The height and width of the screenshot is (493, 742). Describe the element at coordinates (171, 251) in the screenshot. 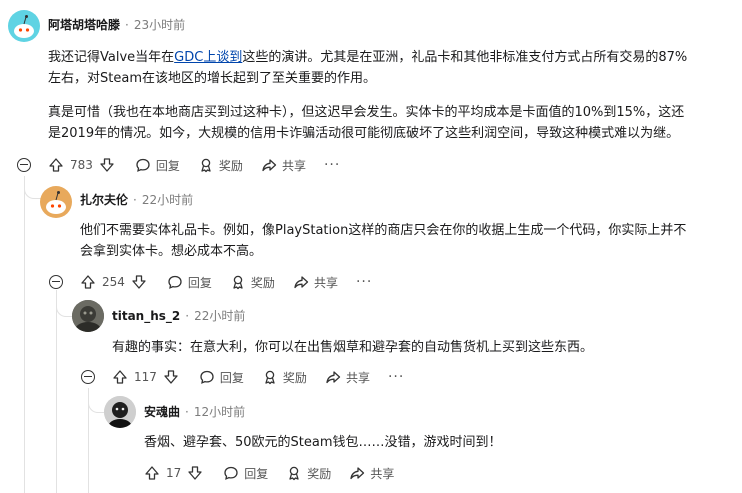

I see `paragraph-line: 会拿到实体卡。想必成本不高。` at that location.